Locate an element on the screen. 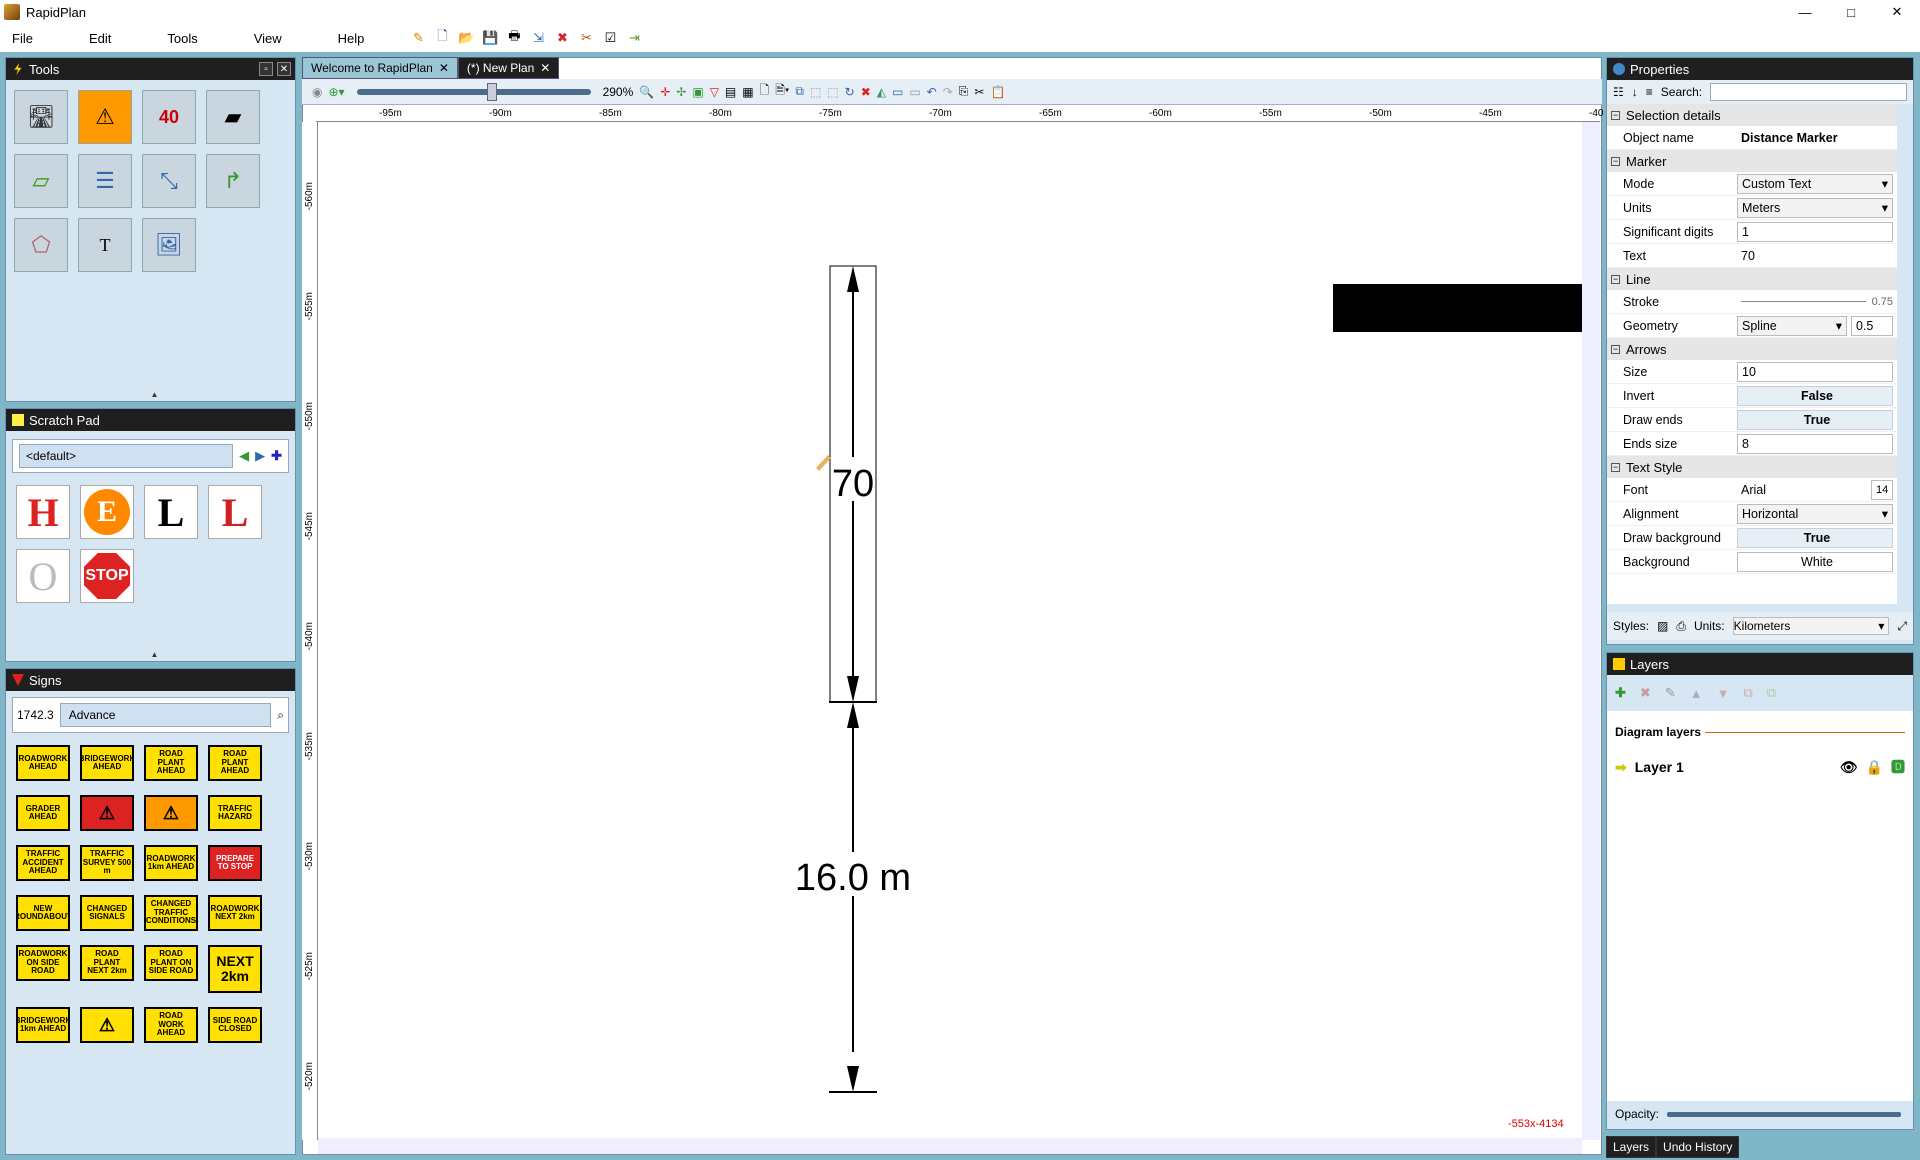 This screenshot has height=1160, width=1920. menu-file: File is located at coordinates (22, 38).